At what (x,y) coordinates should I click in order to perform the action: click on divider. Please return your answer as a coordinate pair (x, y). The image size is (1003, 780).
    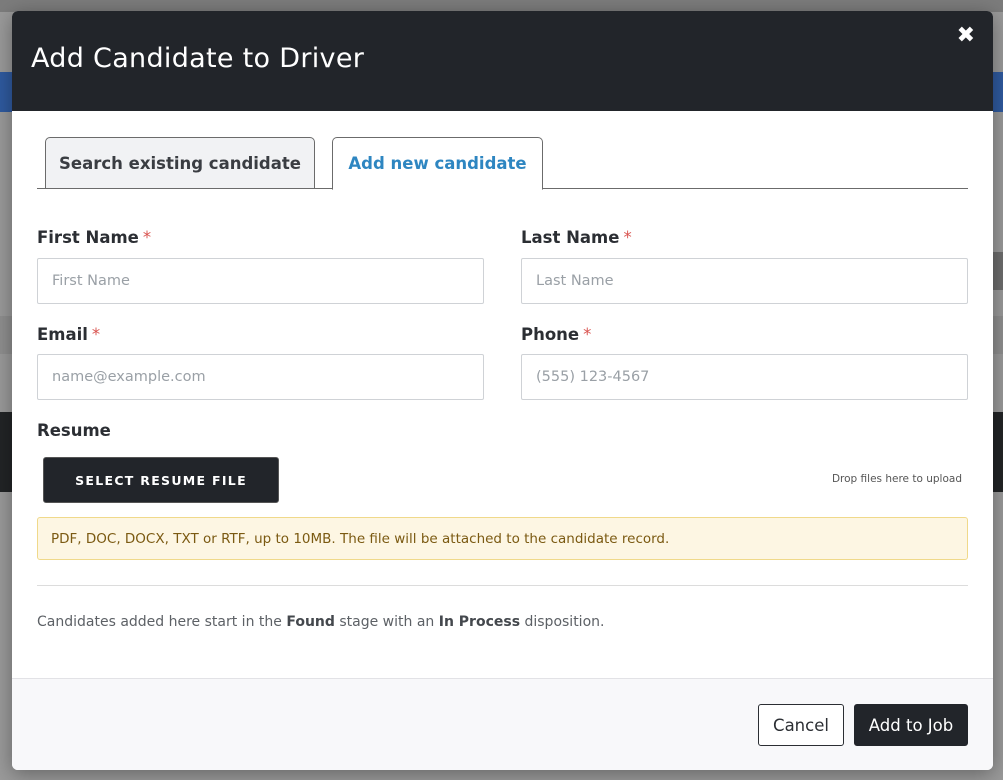
    Looking at the image, I should click on (502, 585).